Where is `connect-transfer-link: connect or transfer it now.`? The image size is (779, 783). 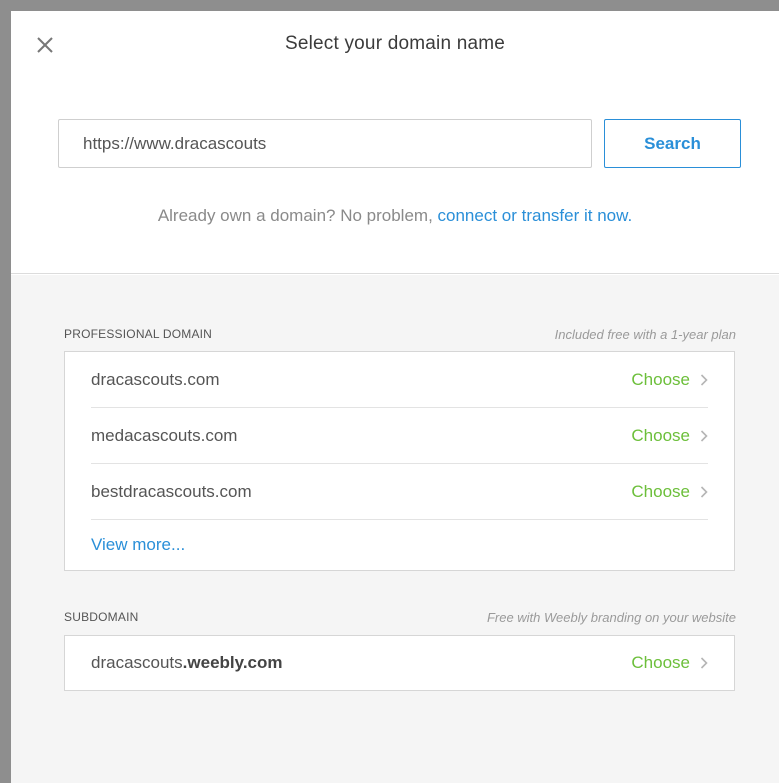
connect-transfer-link: connect or transfer it now. is located at coordinates (535, 215).